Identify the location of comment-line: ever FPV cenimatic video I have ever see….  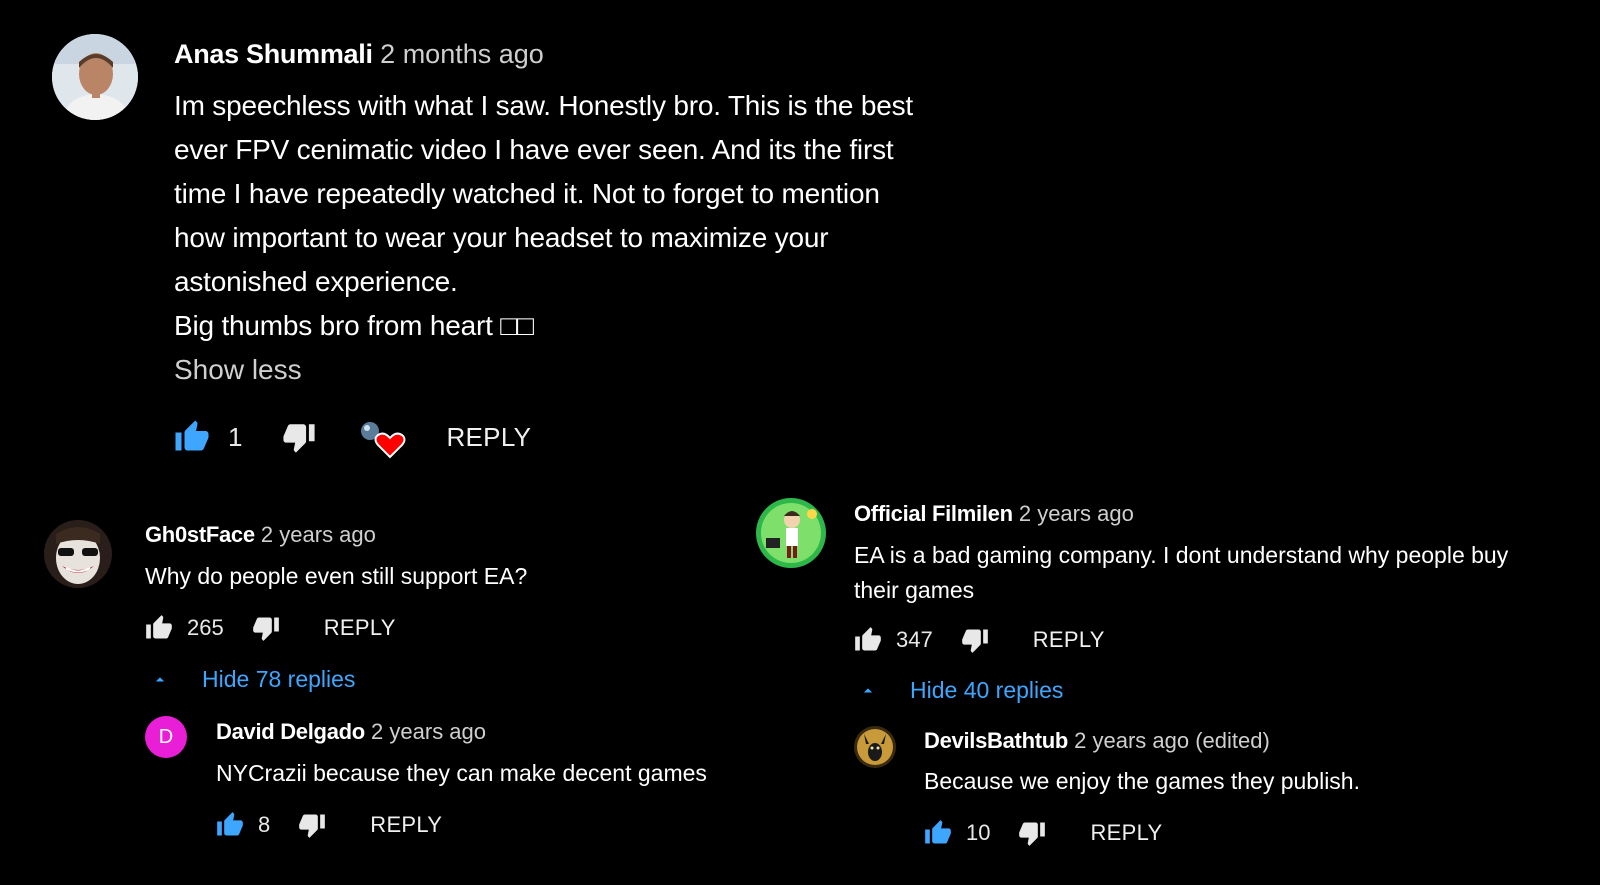
(534, 149).